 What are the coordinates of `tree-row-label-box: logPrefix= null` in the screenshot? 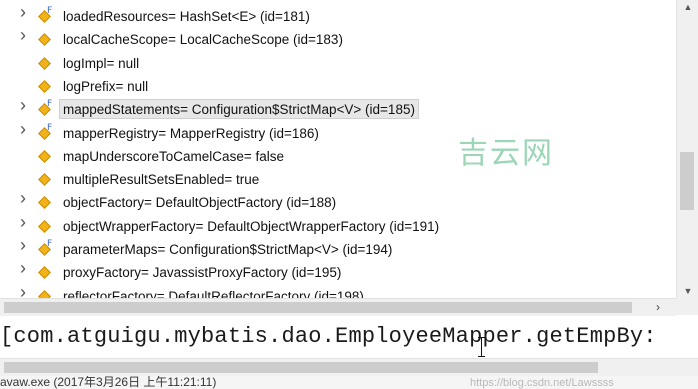 It's located at (105, 86).